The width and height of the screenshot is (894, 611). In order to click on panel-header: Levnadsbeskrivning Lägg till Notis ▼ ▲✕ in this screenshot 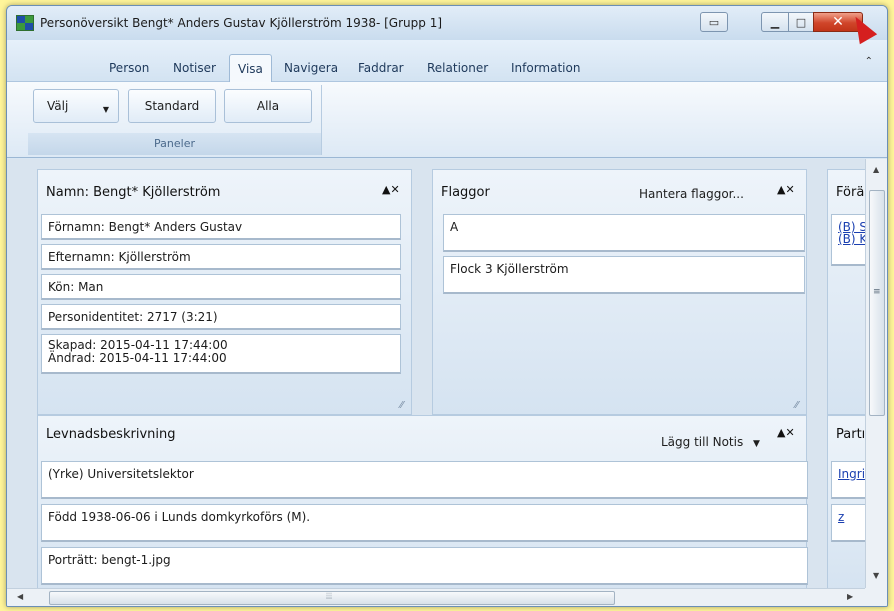, I will do `click(422, 438)`.